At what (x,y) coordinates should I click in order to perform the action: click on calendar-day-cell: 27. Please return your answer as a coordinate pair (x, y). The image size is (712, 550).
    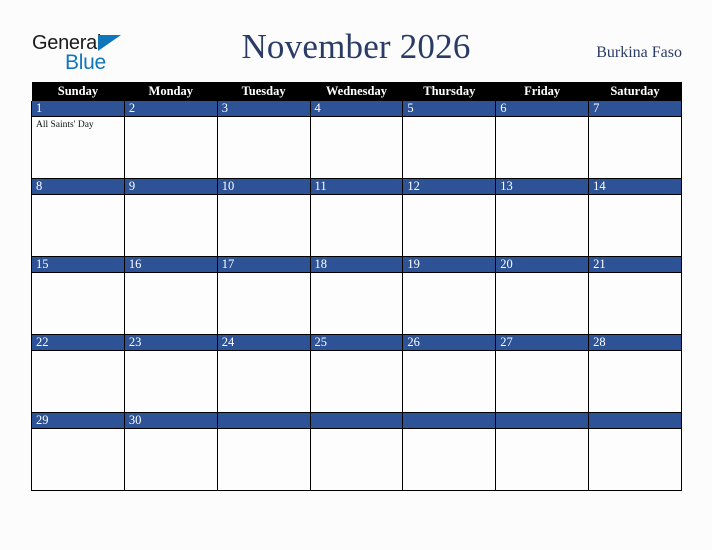
    Looking at the image, I should click on (542, 373).